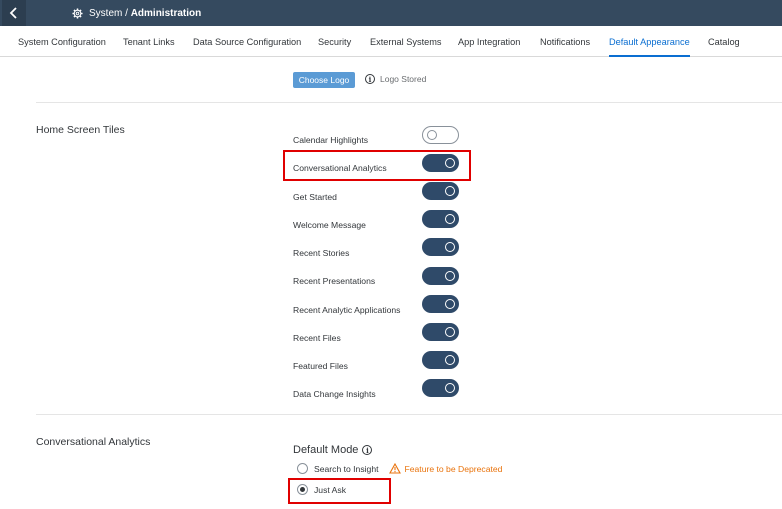 This screenshot has height=509, width=782. I want to click on page-title: System / Administration, so click(136, 13).